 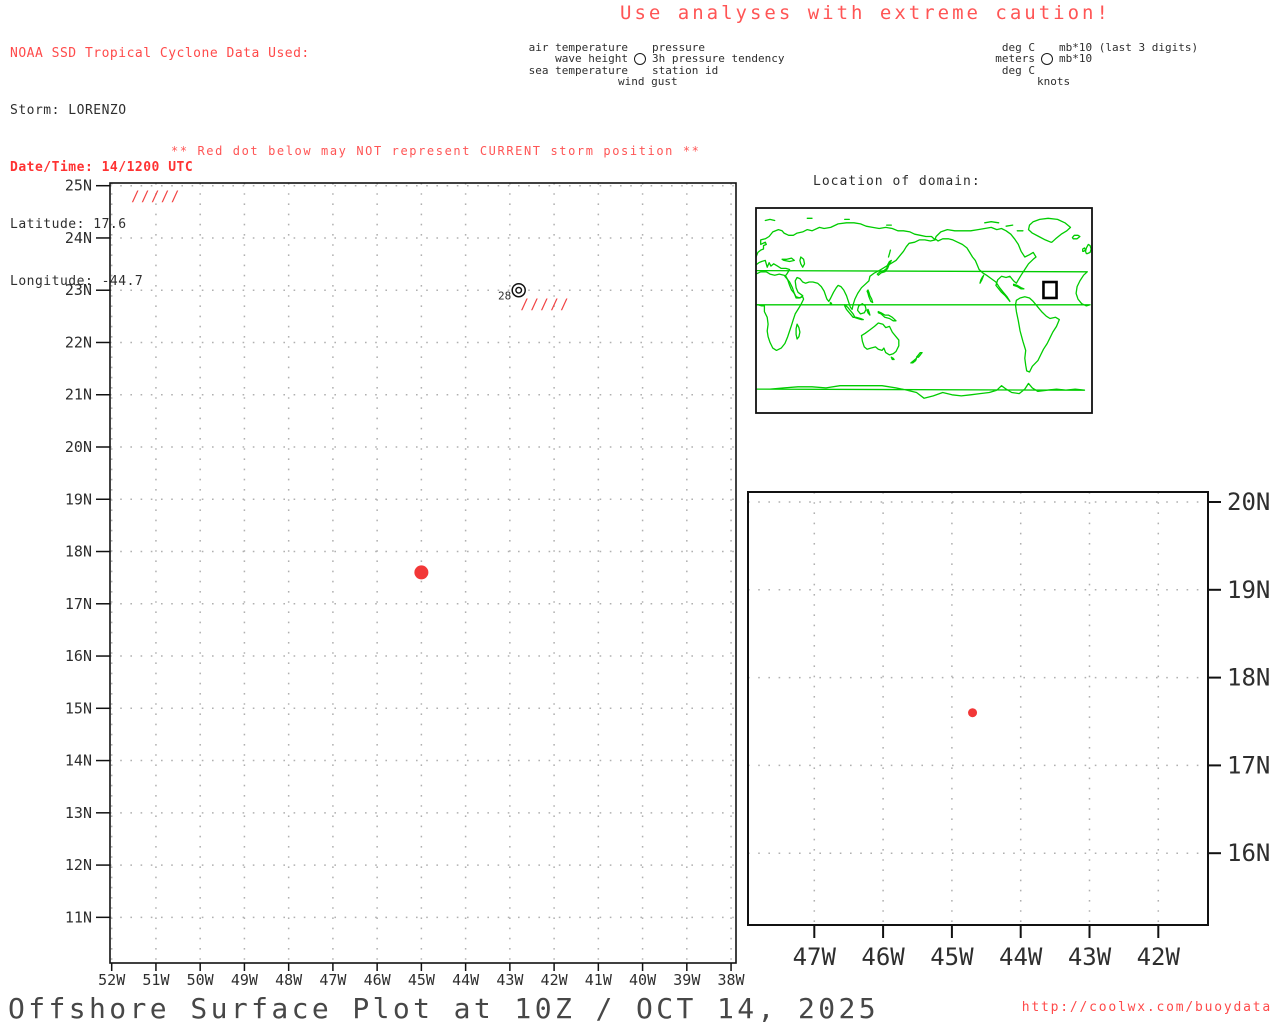 What do you see at coordinates (687, 980) in the screenshot?
I see `main-map-lon-label: 39W` at bounding box center [687, 980].